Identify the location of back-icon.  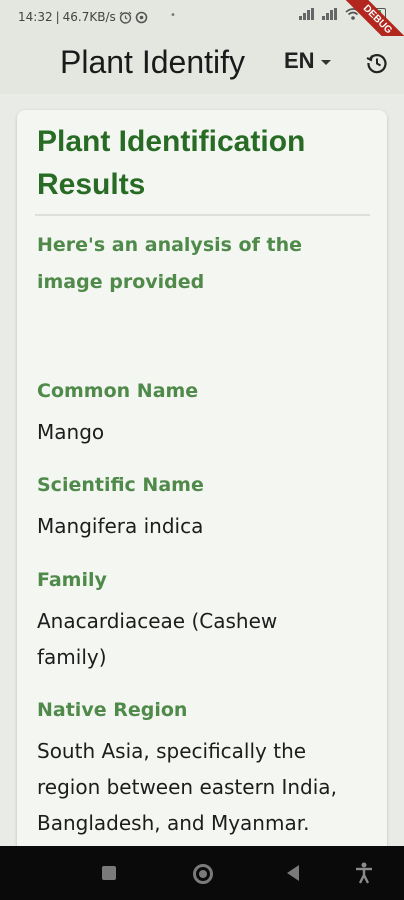
(293, 873).